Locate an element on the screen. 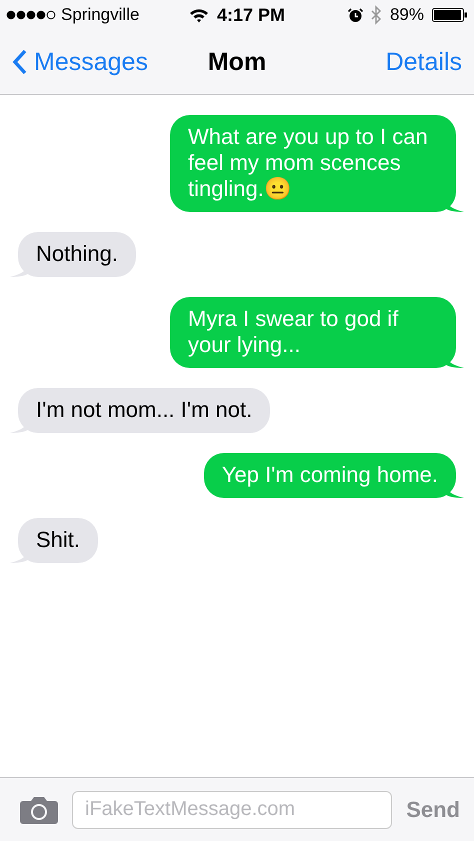 This screenshot has width=474, height=841. bluetooth-icon is located at coordinates (376, 15).